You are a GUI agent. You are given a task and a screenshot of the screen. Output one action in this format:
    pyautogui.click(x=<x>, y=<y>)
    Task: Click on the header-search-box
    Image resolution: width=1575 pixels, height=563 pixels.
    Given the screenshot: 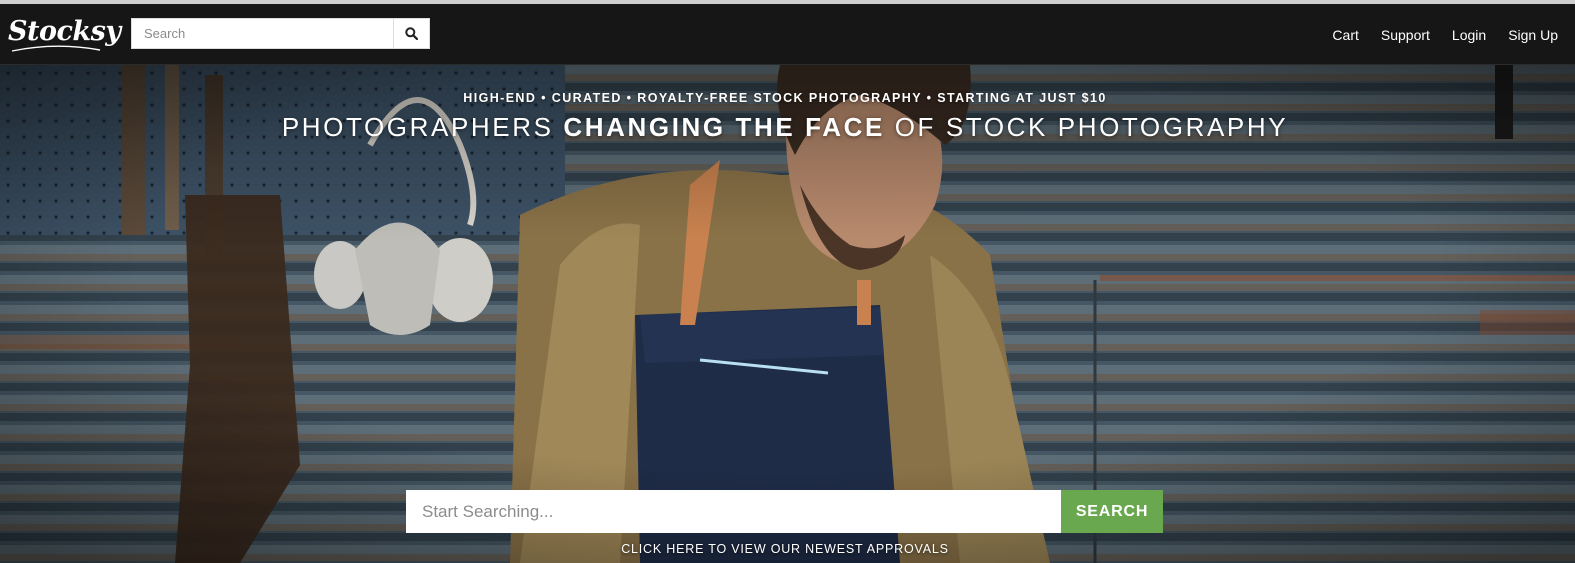 What is the action you would take?
    pyautogui.click(x=280, y=33)
    